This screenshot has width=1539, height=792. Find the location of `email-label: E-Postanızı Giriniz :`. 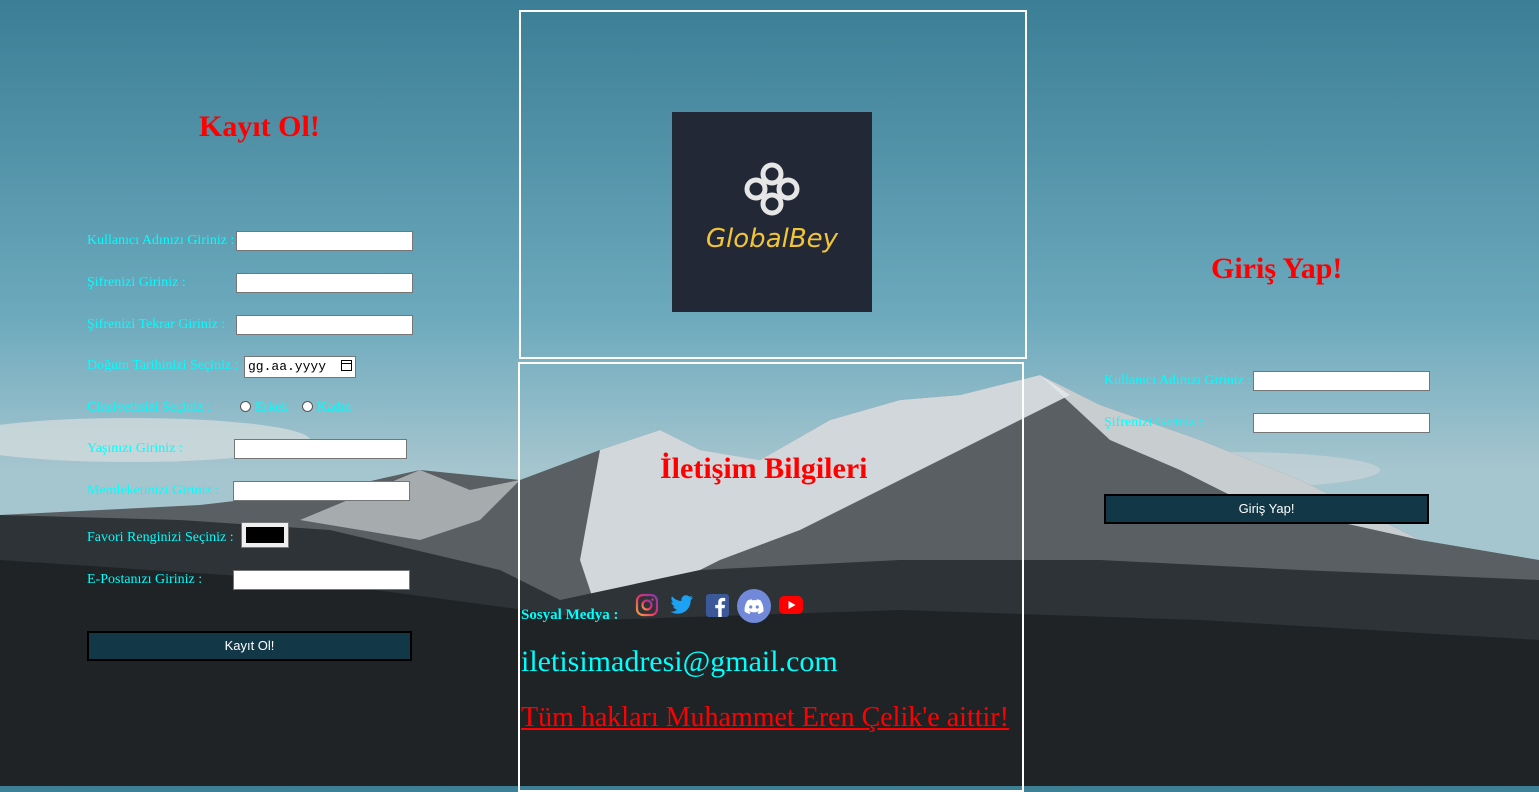

email-label: E-Postanızı Giriniz : is located at coordinates (145, 579).